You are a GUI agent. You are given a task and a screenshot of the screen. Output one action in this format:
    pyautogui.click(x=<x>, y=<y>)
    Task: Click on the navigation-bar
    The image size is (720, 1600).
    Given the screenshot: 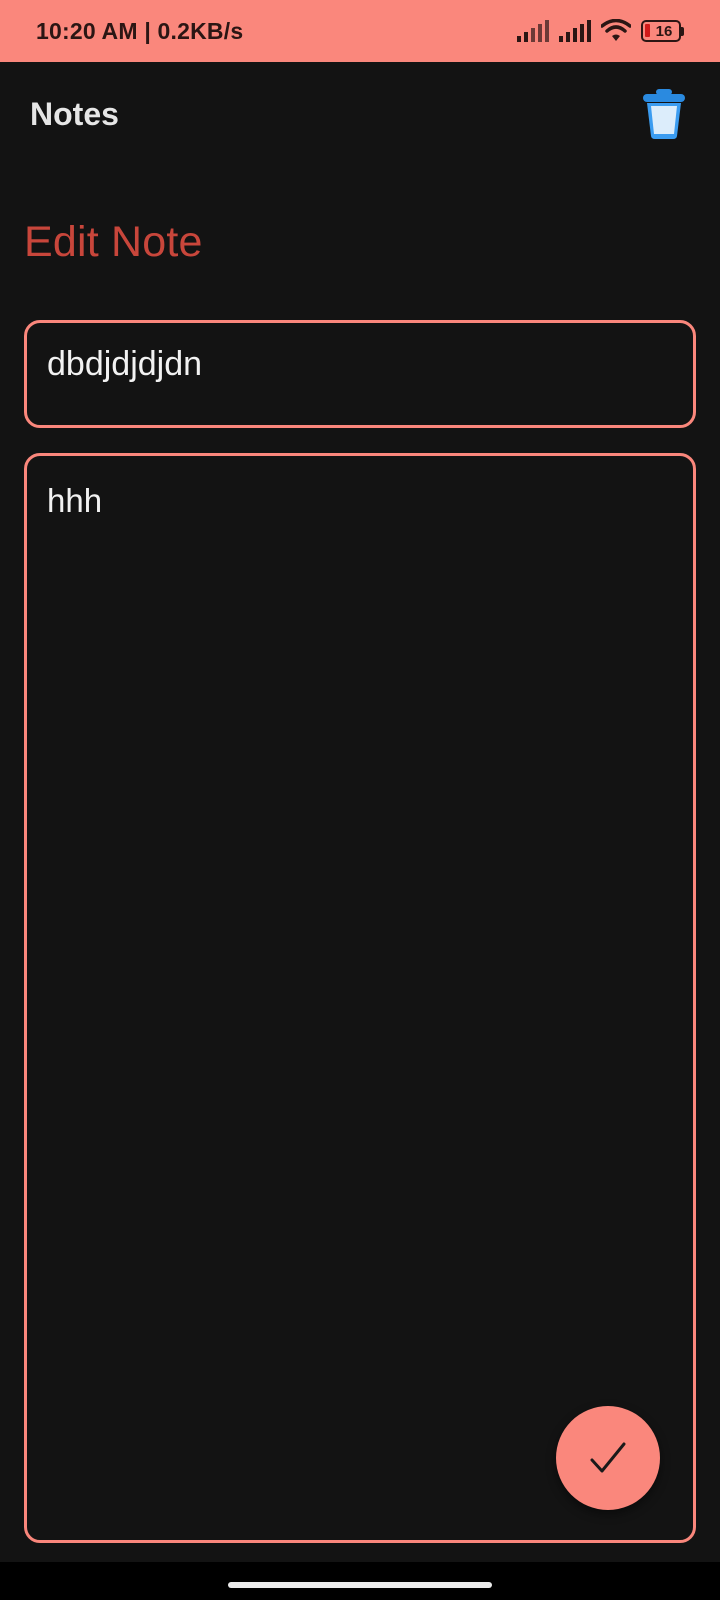 What is the action you would take?
    pyautogui.click(x=360, y=1581)
    